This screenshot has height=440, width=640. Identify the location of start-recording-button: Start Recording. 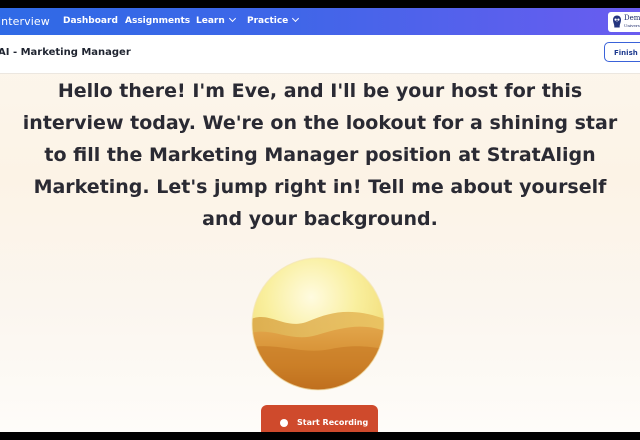
(319, 418).